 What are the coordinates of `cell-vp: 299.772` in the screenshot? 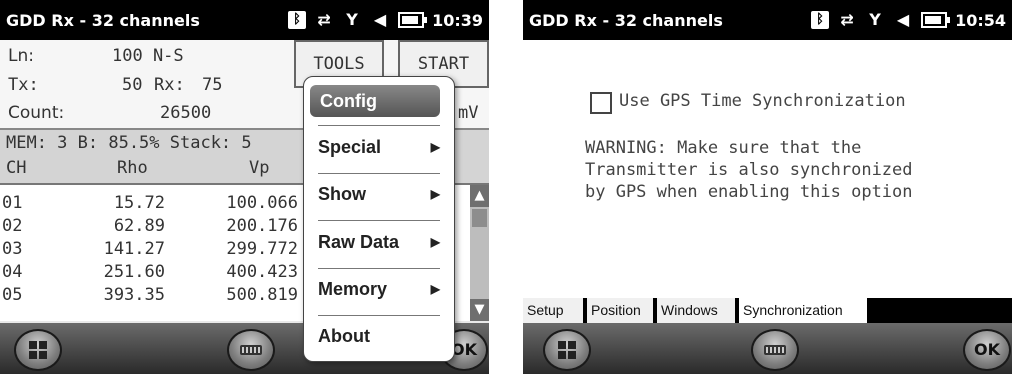 It's located at (262, 249).